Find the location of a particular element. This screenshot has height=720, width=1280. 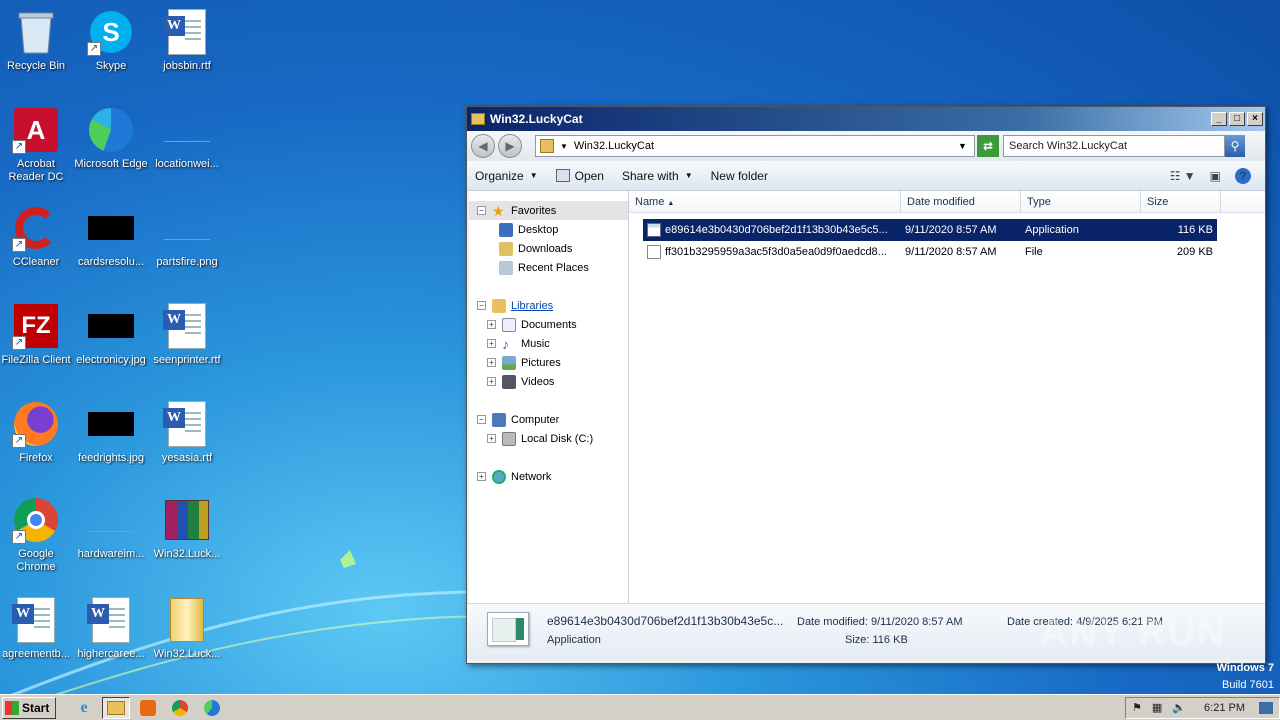

window-titlebar: Win32.LuckyCat _ □ × is located at coordinates (866, 119).